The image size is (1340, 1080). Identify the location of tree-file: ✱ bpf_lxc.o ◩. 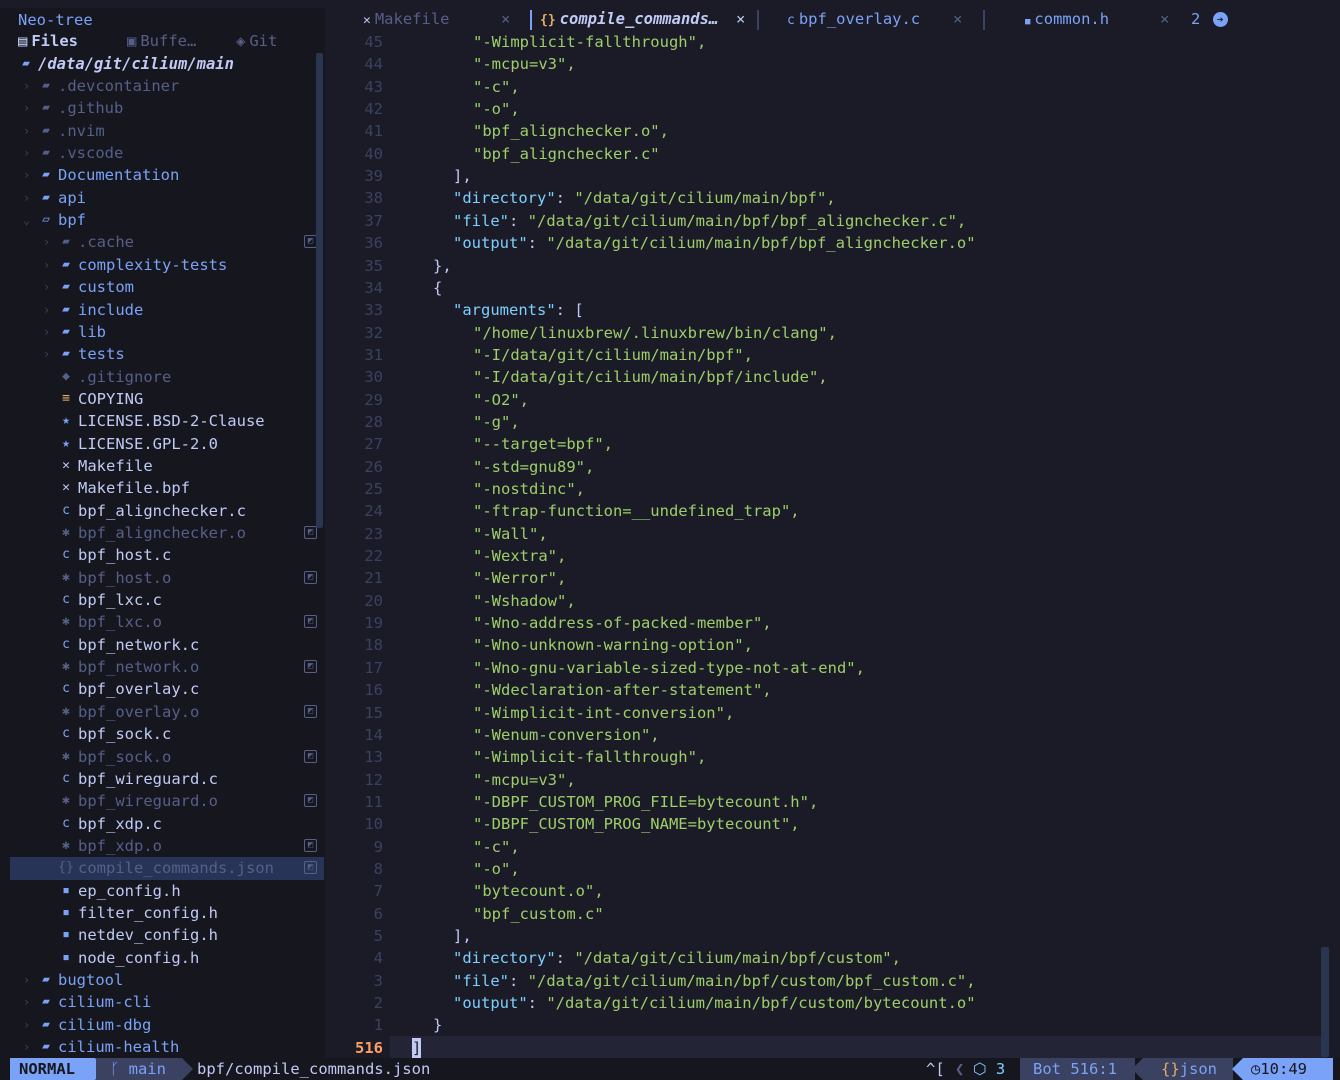
(167, 622).